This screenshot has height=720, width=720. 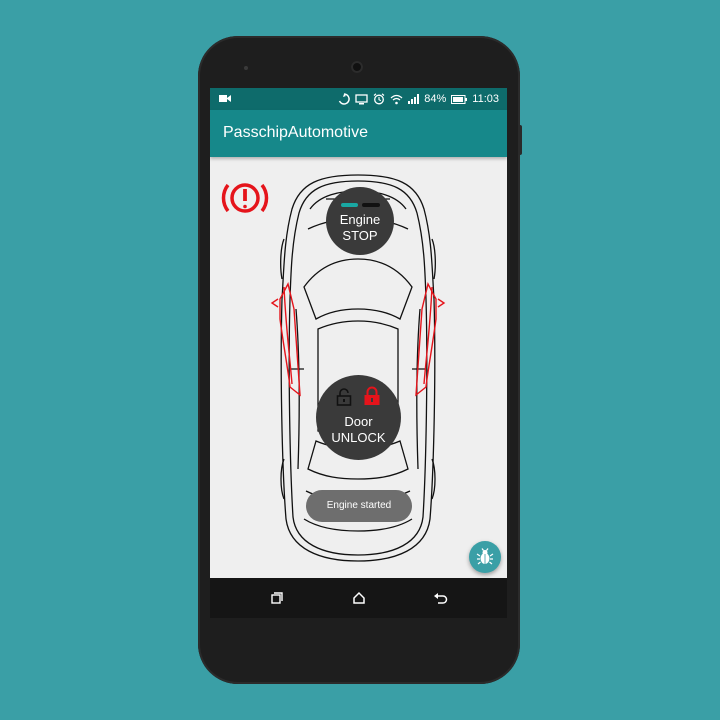 What do you see at coordinates (358, 421) in the screenshot?
I see `door-label: Door` at bounding box center [358, 421].